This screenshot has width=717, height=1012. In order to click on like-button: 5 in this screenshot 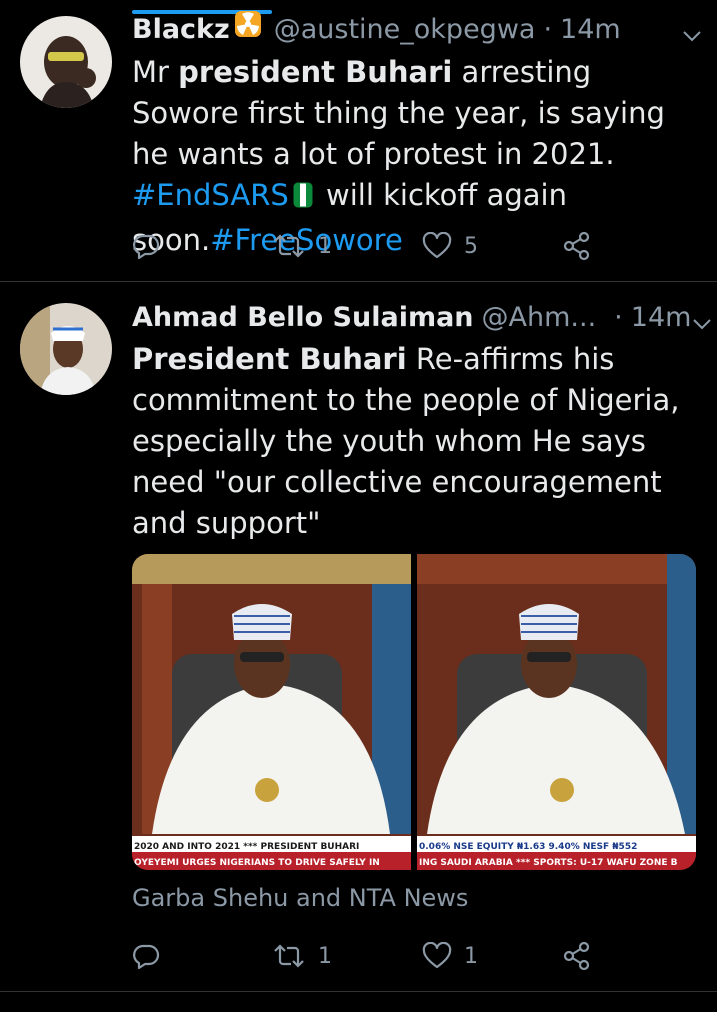, I will do `click(450, 246)`.